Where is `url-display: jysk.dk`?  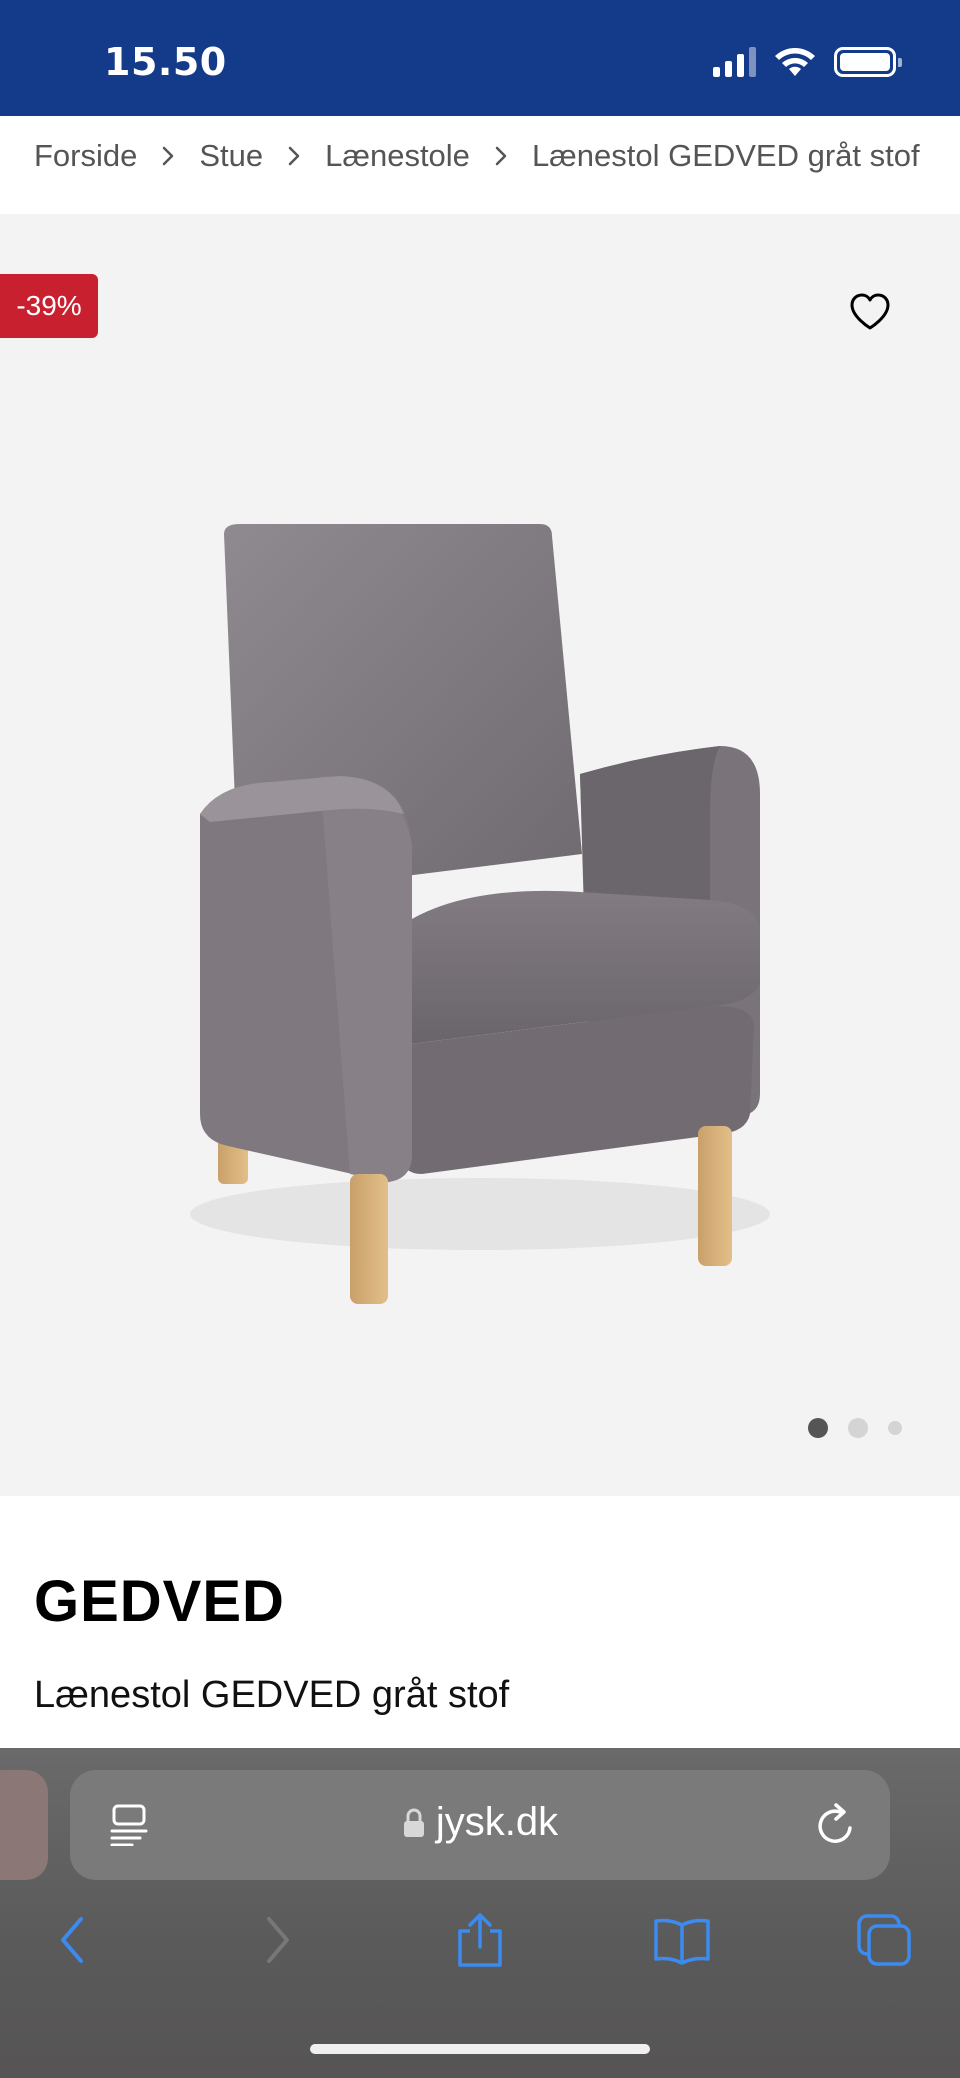
url-display: jysk.dk is located at coordinates (480, 1822).